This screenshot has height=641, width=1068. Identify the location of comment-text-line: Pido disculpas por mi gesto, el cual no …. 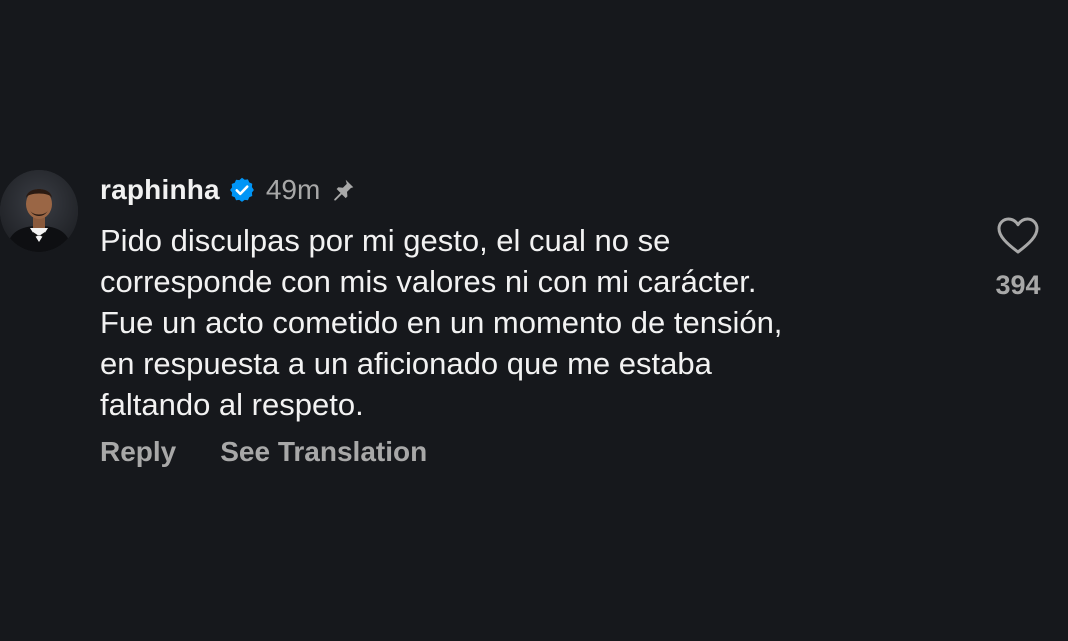
(385, 240).